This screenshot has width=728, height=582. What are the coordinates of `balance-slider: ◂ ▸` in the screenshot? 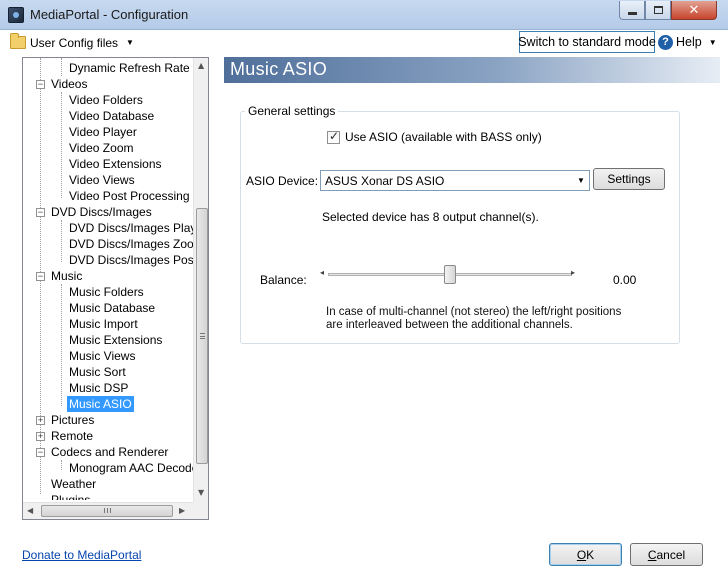 It's located at (450, 274).